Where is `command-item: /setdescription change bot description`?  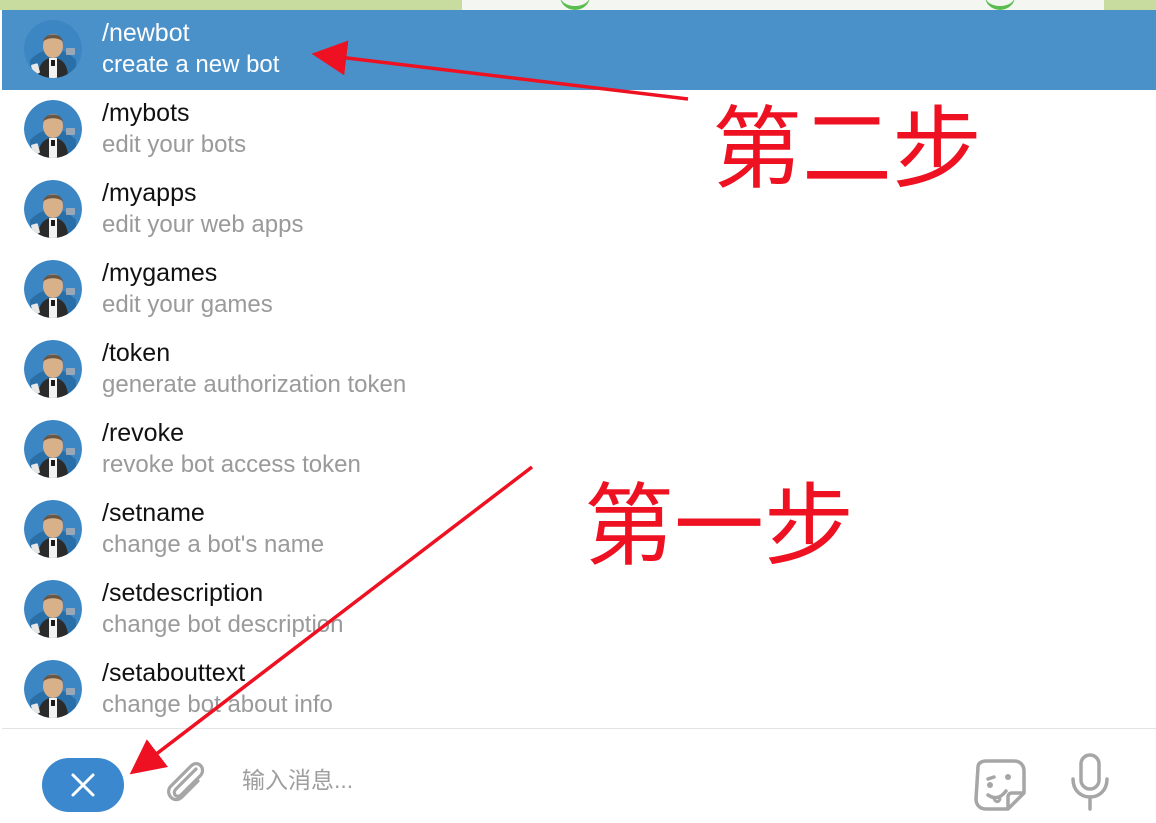 command-item: /setdescription change bot description is located at coordinates (579, 610).